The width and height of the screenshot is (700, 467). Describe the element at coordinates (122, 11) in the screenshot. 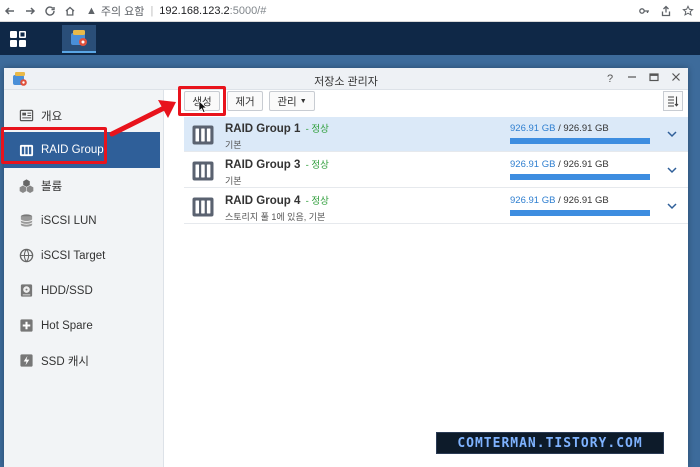

I see `security-label: 주의 요함` at that location.